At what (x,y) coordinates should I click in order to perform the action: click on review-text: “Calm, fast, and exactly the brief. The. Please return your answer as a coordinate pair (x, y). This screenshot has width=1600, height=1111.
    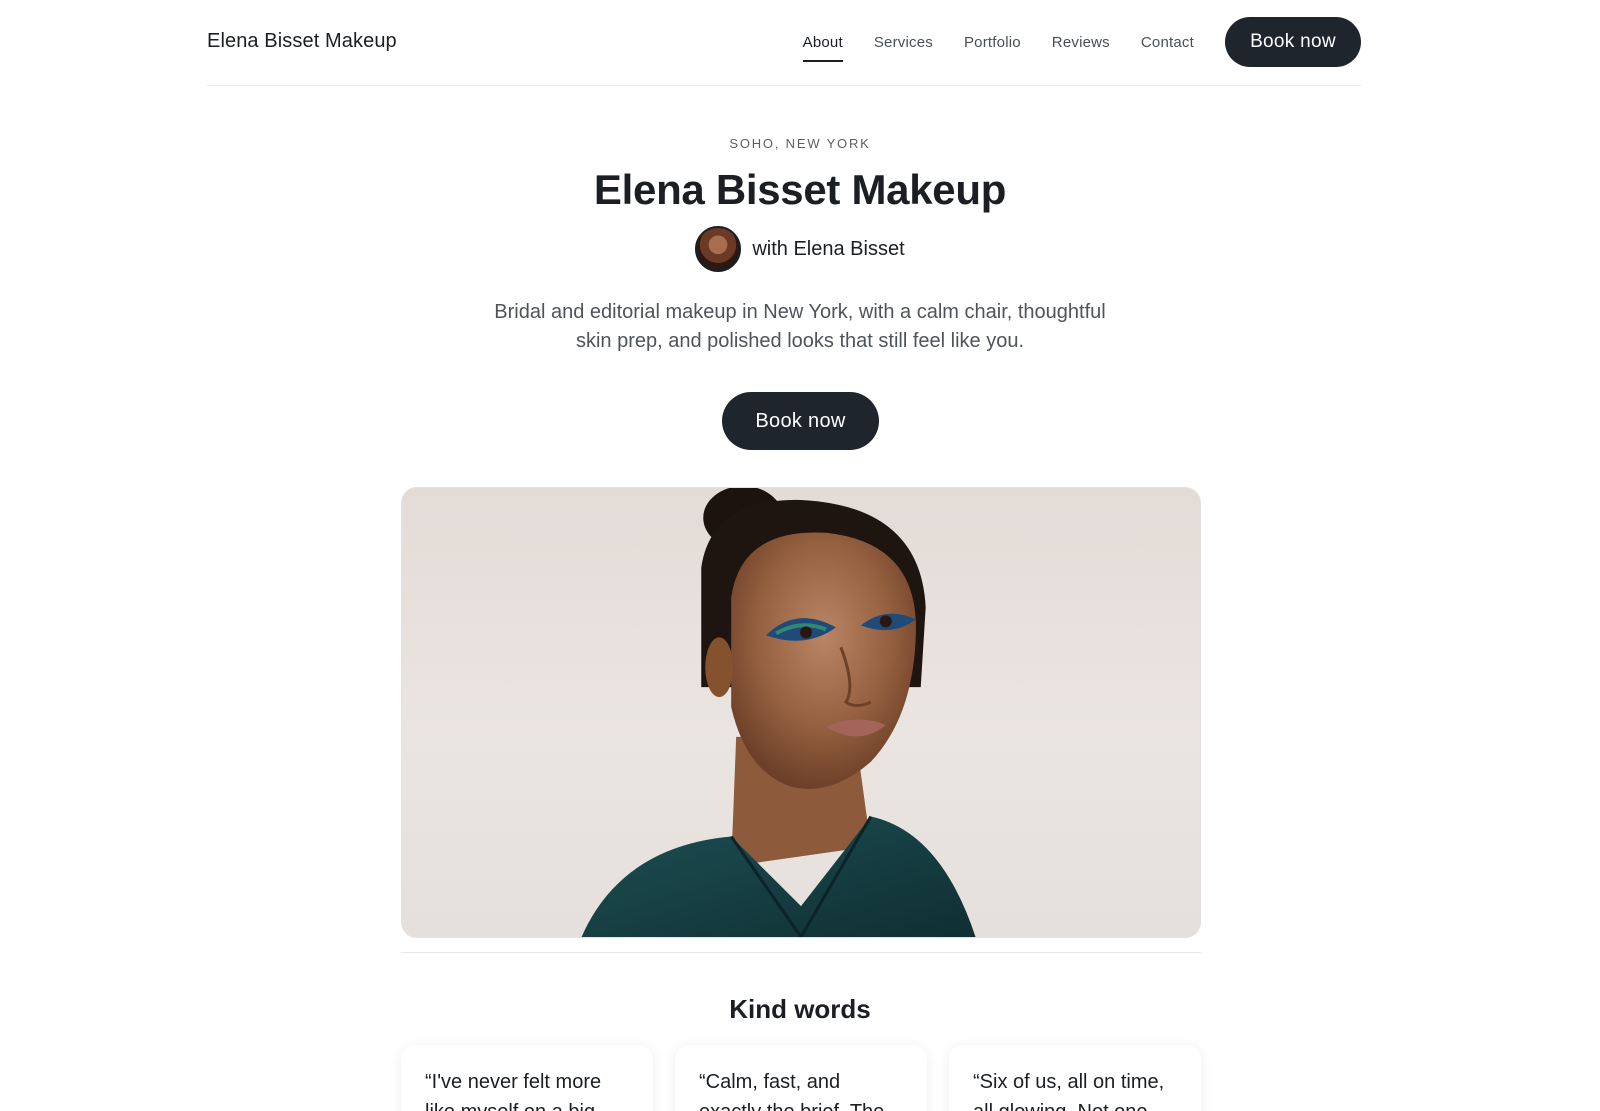
    Looking at the image, I should click on (791, 1091).